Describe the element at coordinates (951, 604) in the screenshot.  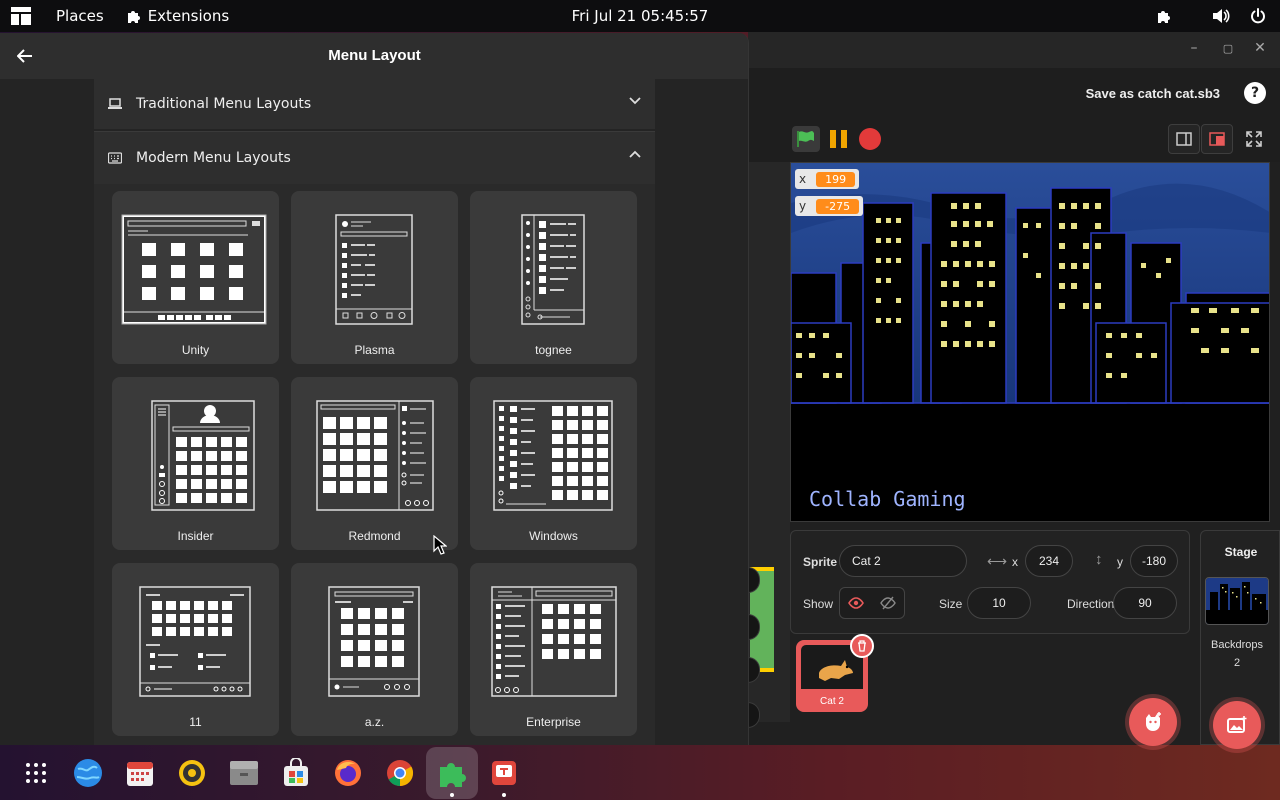
I see `size-label: Size` at that location.